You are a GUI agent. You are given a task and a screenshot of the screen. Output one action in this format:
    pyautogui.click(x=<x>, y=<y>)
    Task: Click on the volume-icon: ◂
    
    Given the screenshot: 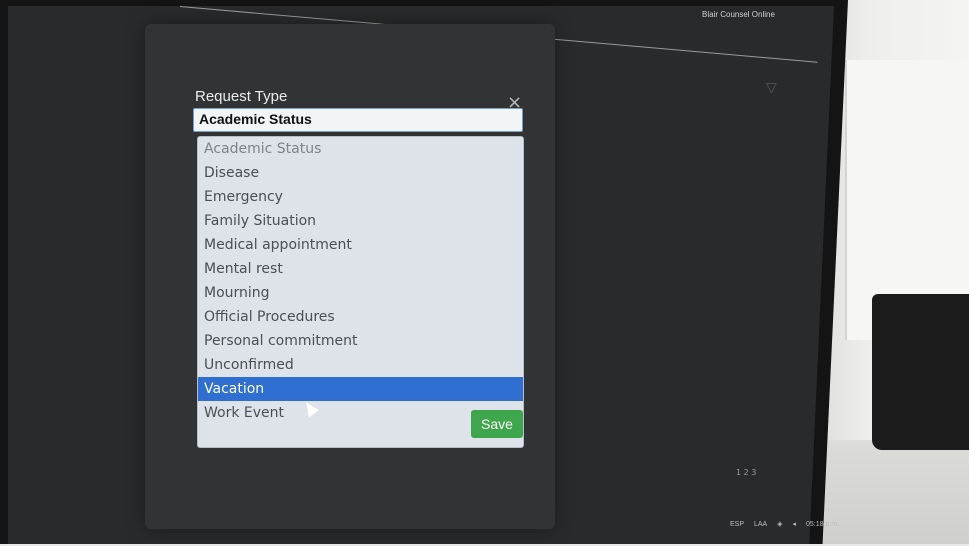 What is the action you would take?
    pyautogui.click(x=795, y=524)
    